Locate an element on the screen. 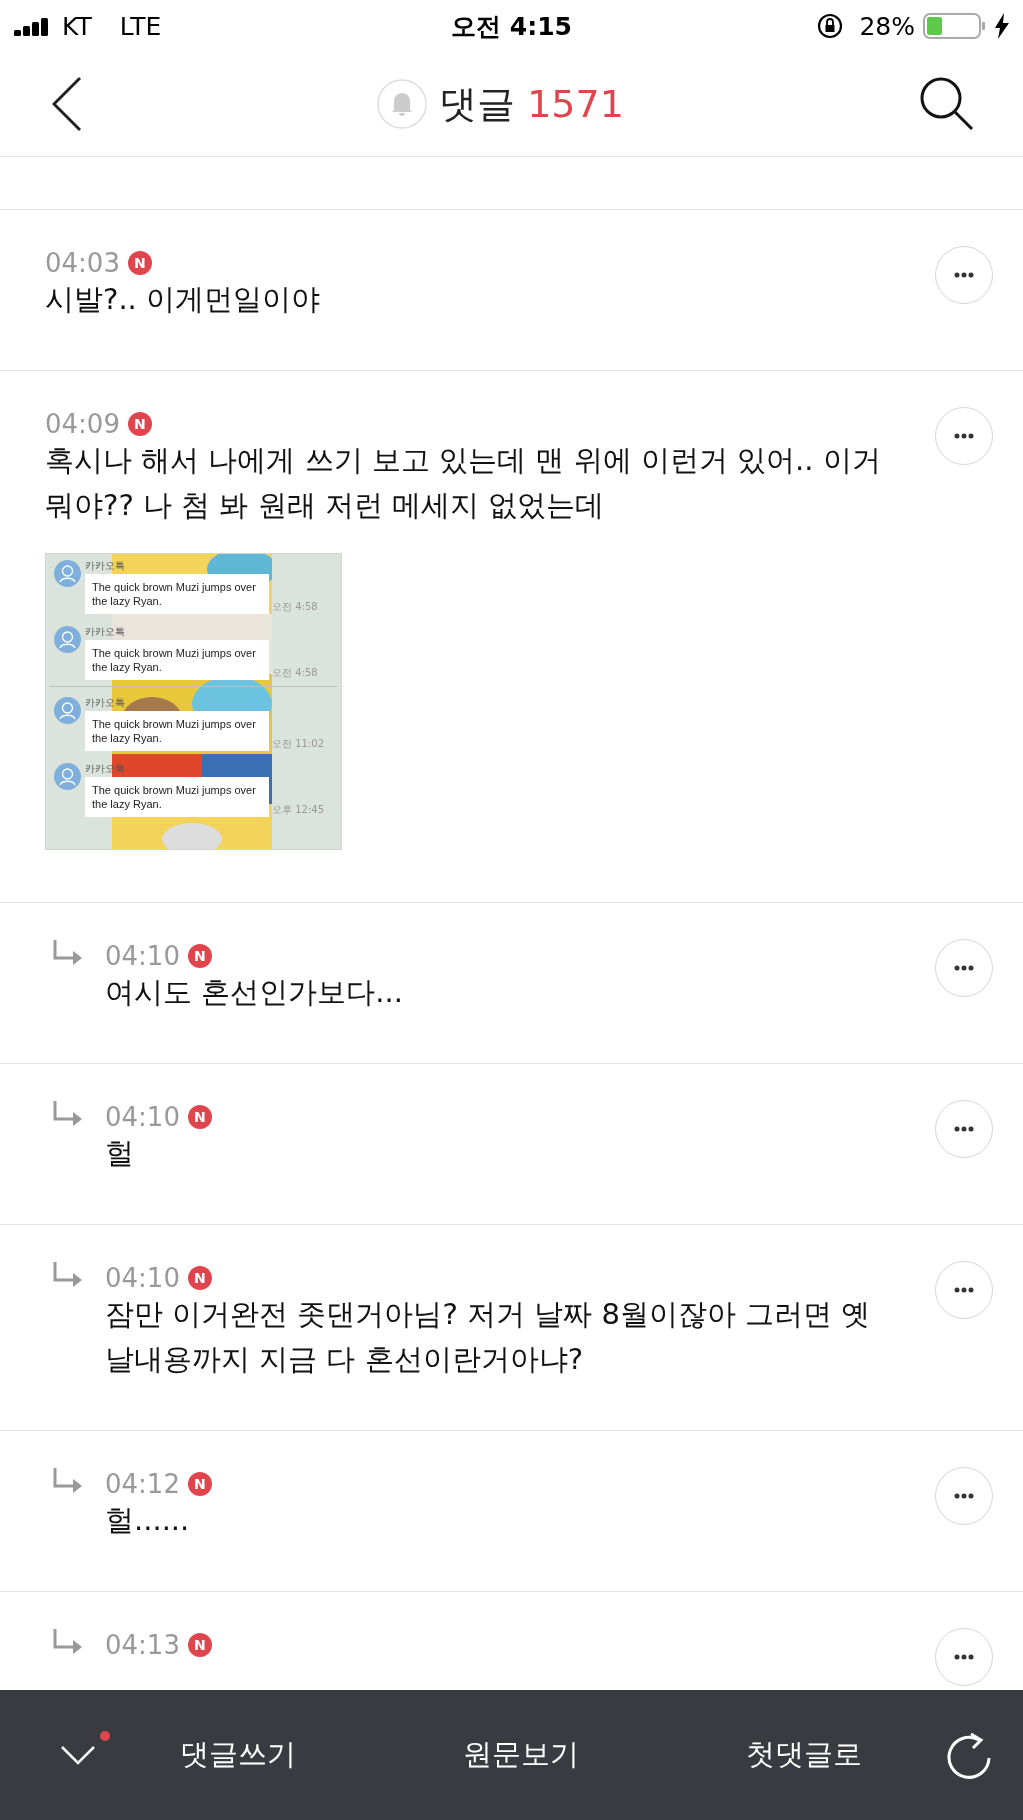 Image resolution: width=1023 pixels, height=1820 pixels. network-type: LTE is located at coordinates (140, 26).